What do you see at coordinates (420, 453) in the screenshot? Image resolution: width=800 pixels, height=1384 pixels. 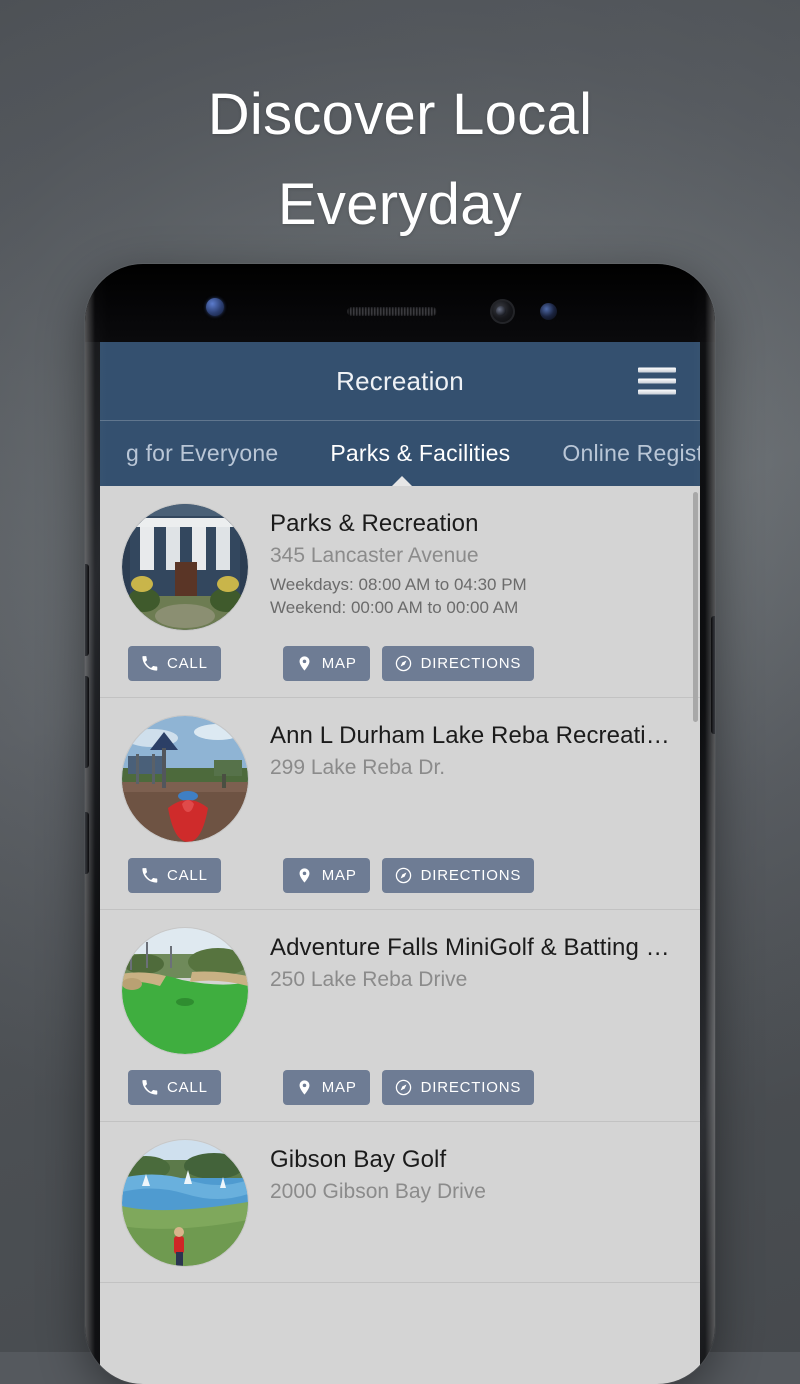 I see `tab-parks-and-facilities: Parks & Facilities` at bounding box center [420, 453].